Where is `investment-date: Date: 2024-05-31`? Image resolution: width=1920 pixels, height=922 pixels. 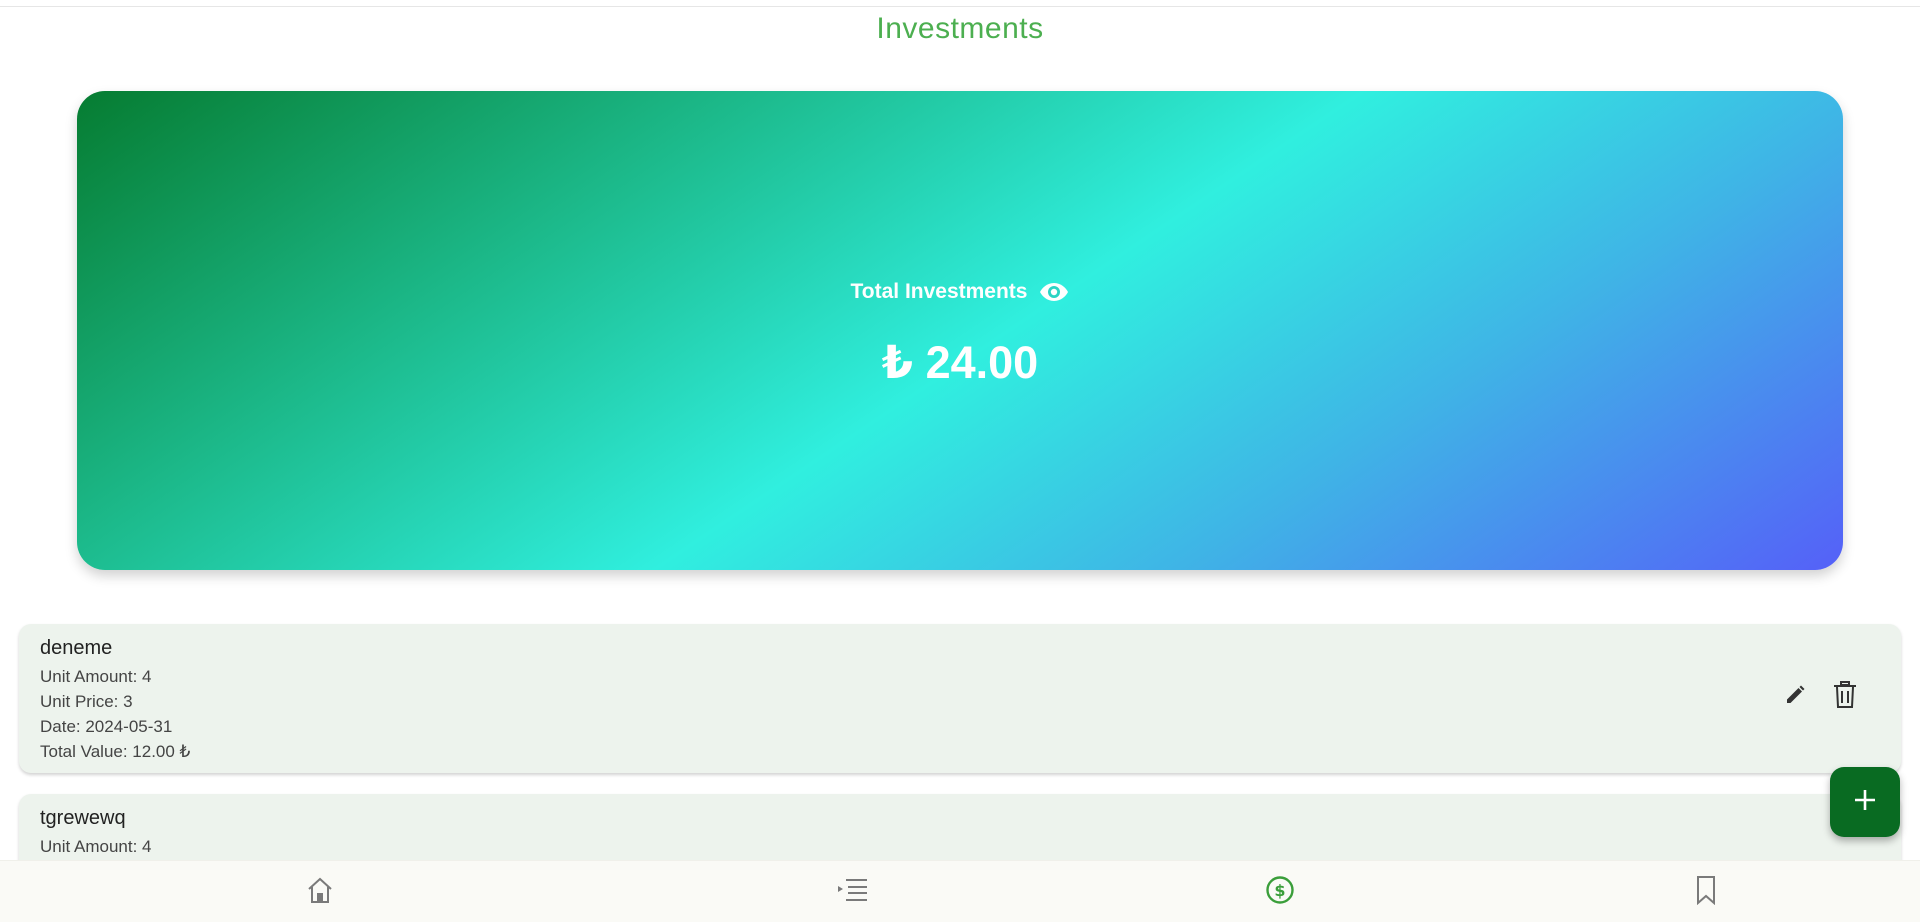
investment-date: Date: 2024-05-31 is located at coordinates (106, 726).